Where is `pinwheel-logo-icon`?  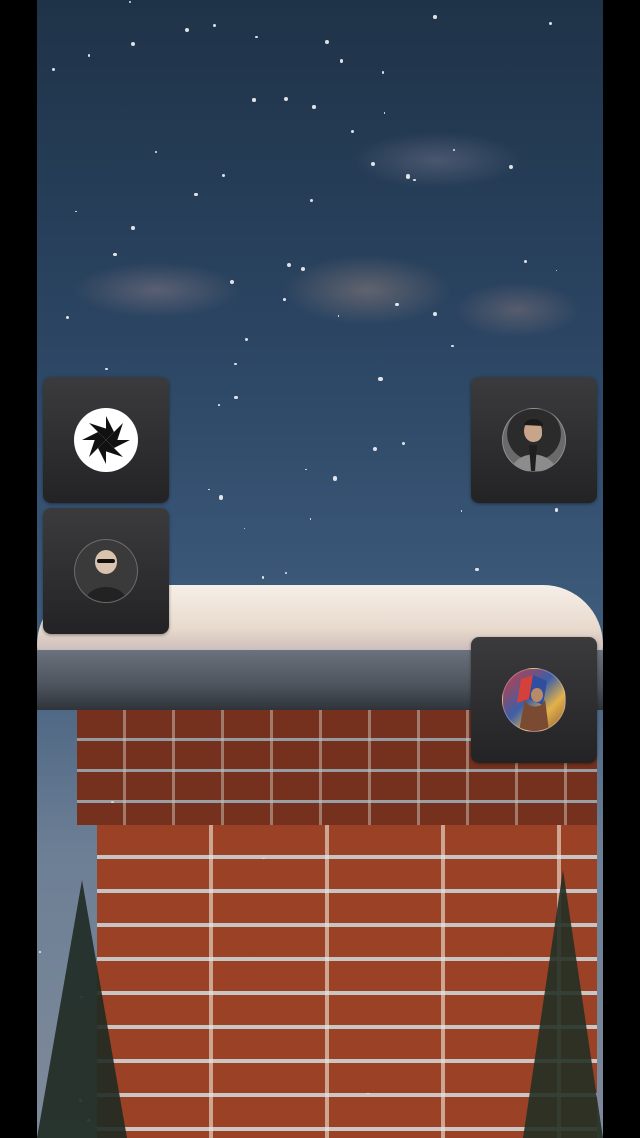 pinwheel-logo-icon is located at coordinates (106, 440).